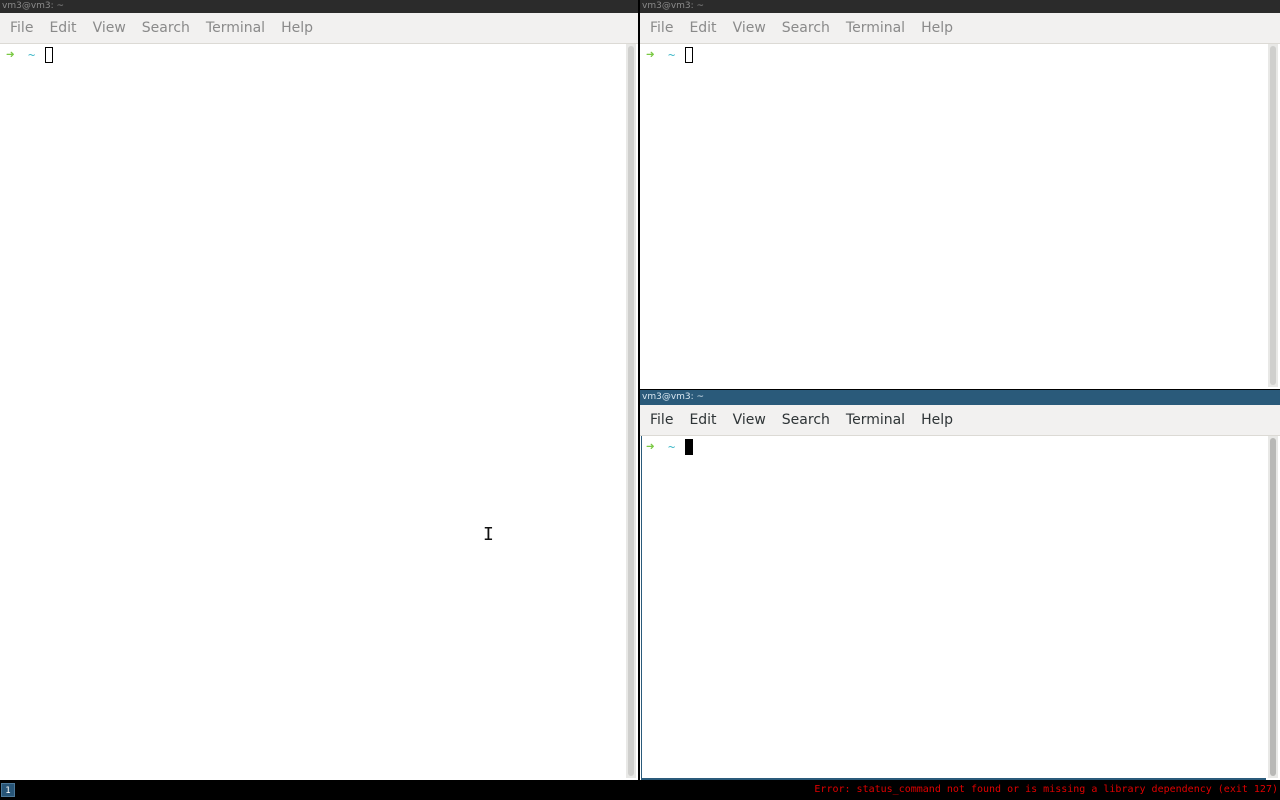 The height and width of the screenshot is (800, 1280). Describe the element at coordinates (8, 790) in the screenshot. I see `workspace-button: 1` at that location.